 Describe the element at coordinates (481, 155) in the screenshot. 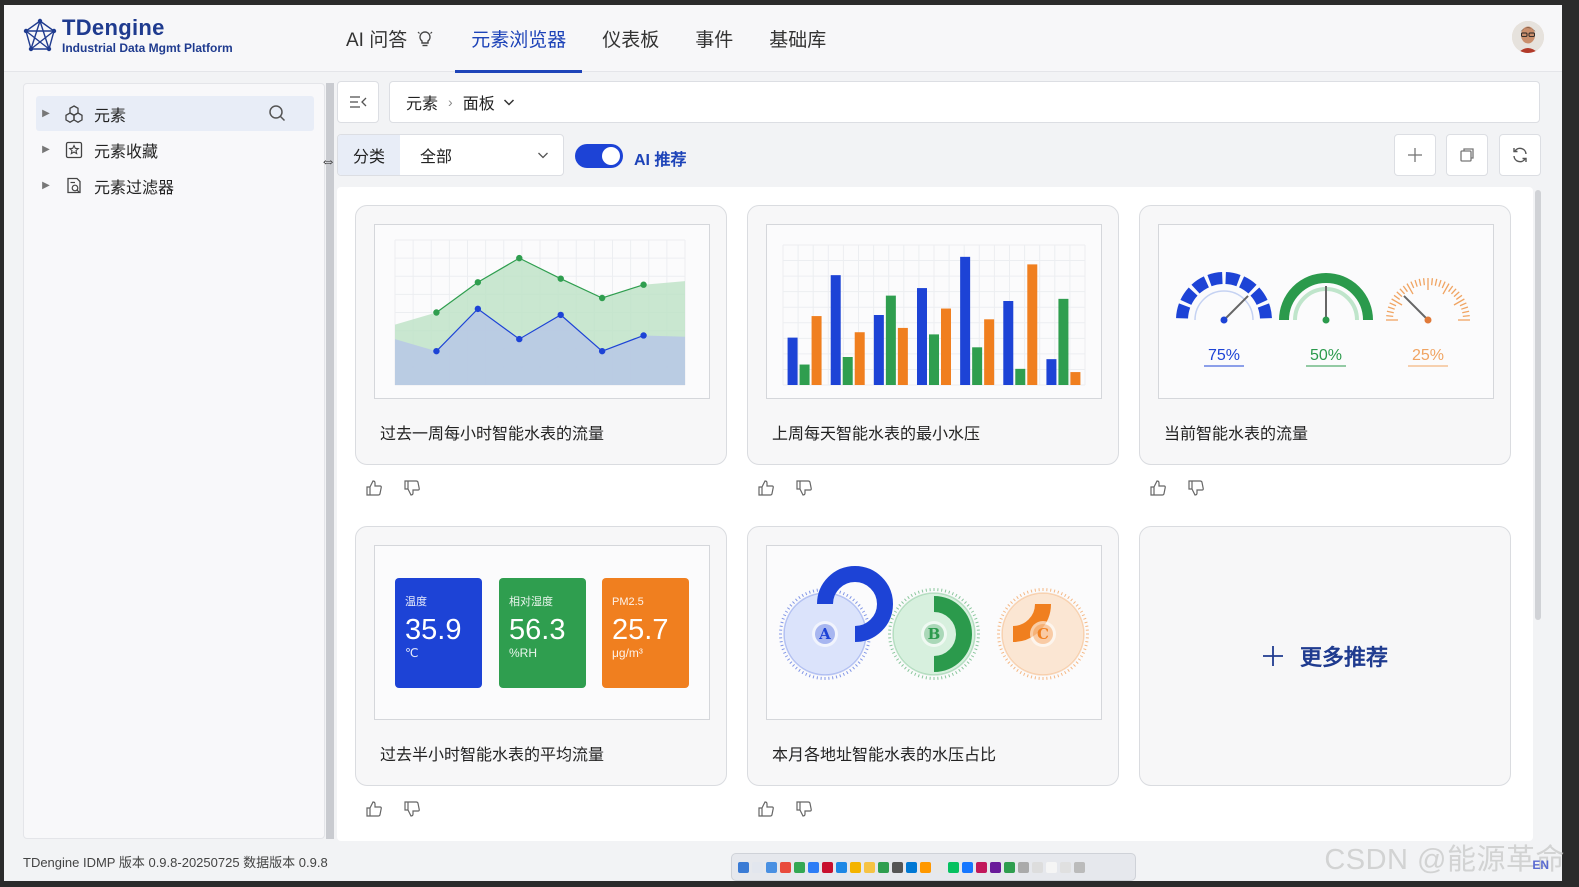

I see `category-select: 全部` at that location.